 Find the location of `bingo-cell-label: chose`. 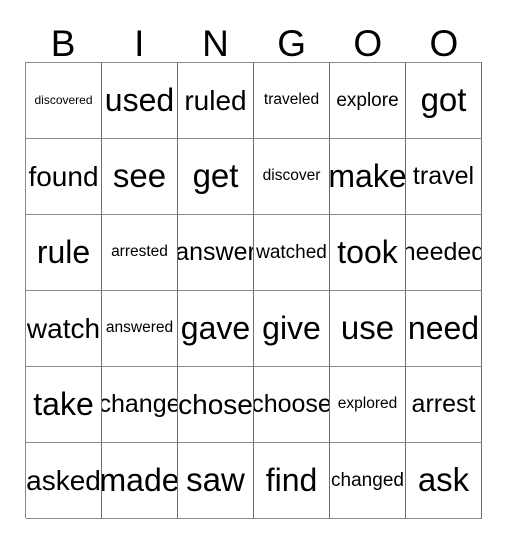

bingo-cell-label: chose is located at coordinates (215, 404).